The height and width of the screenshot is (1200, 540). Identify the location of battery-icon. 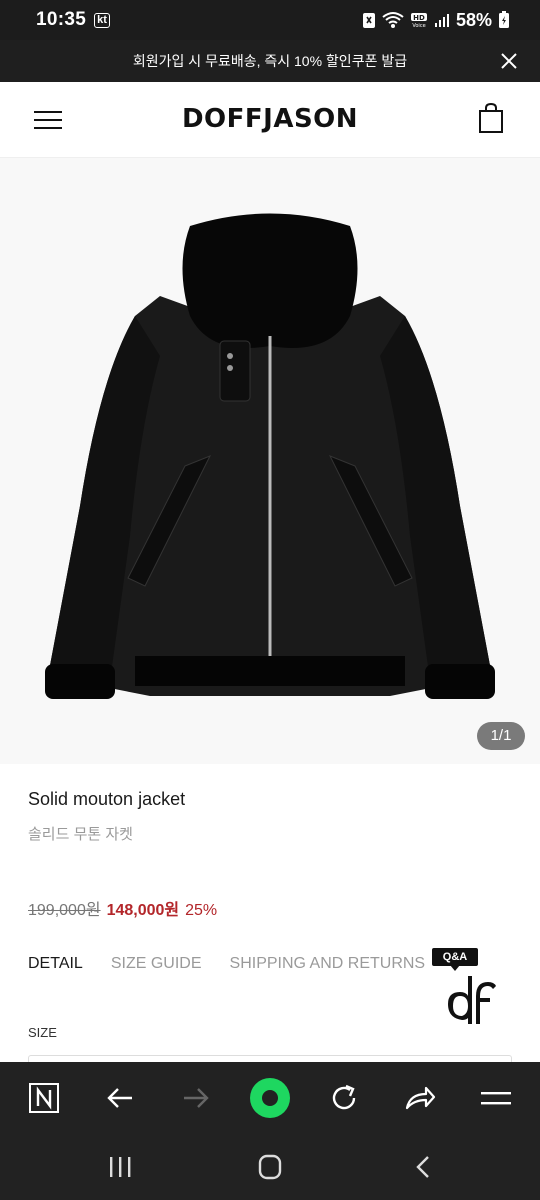
(504, 19).